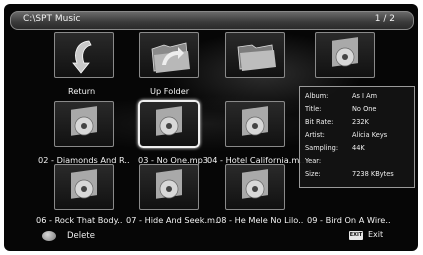 Image resolution: width=423 pixels, height=255 pixels. I want to click on sampling-key: Sampling:, so click(322, 148).